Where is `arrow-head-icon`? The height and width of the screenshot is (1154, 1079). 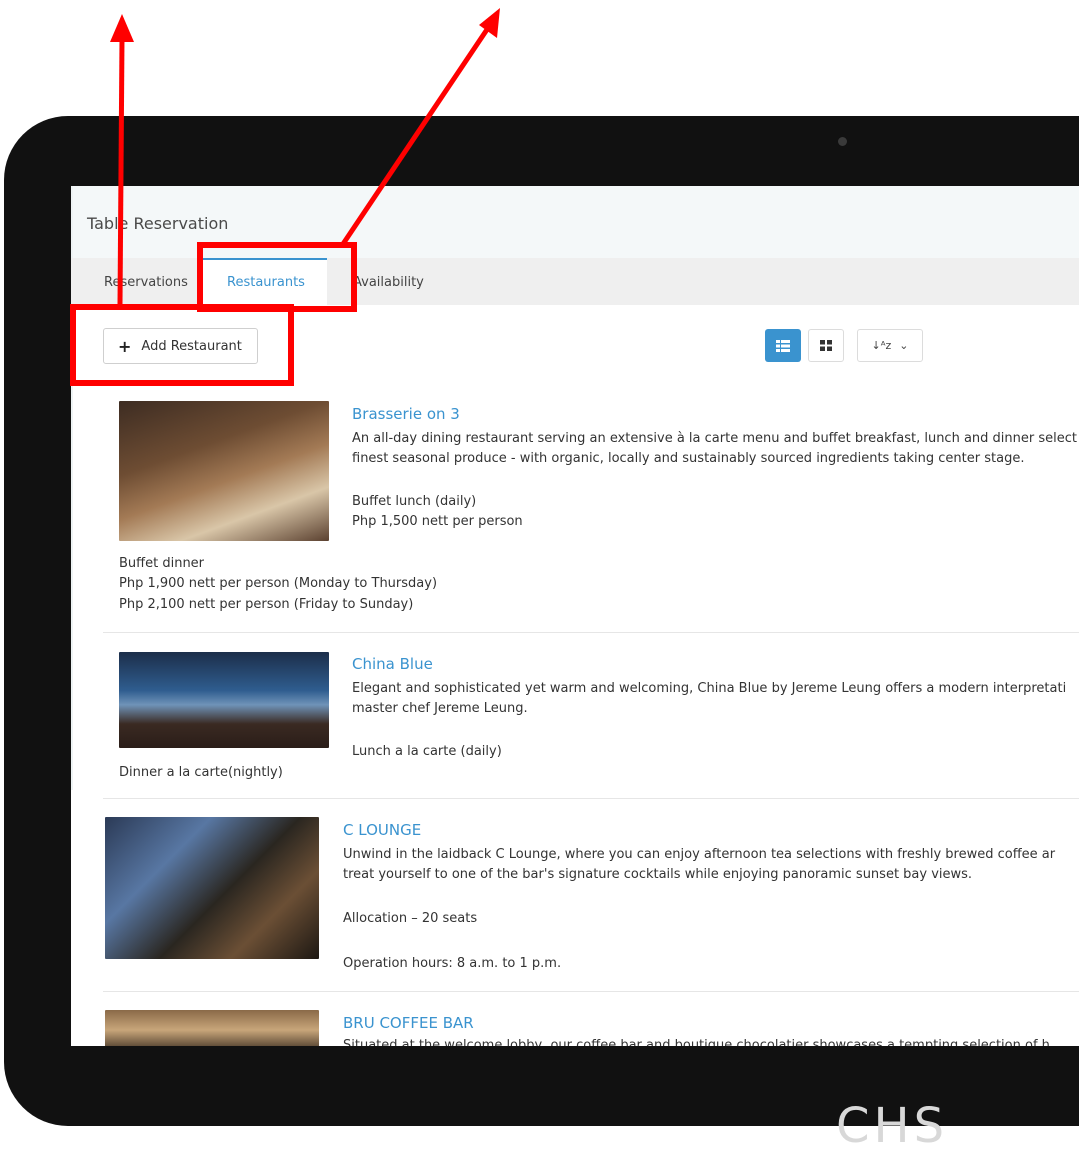 arrow-head-icon is located at coordinates (122, 28).